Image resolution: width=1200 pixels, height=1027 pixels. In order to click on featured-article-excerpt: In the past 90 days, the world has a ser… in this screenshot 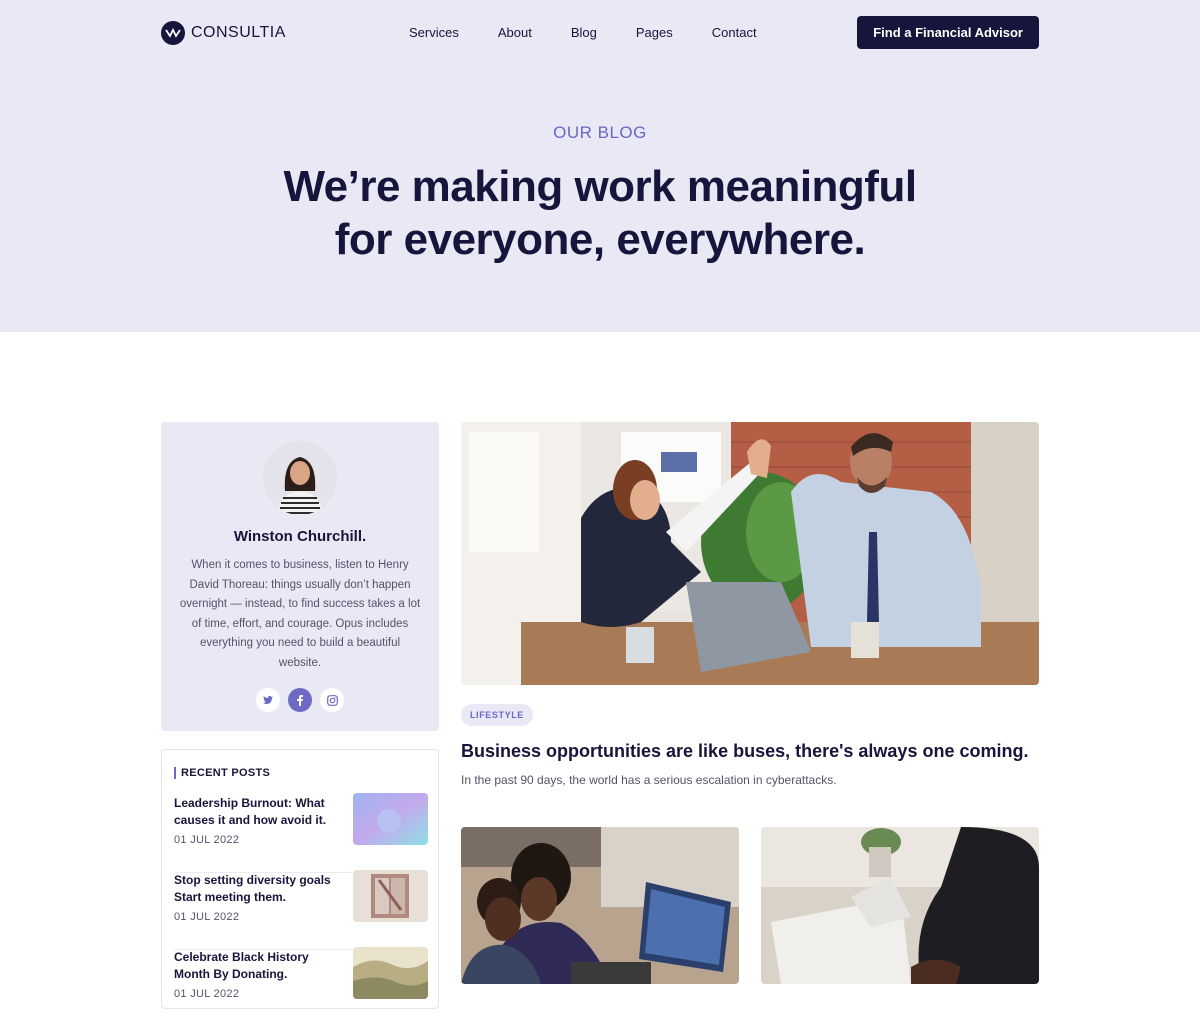, I will do `click(649, 780)`.